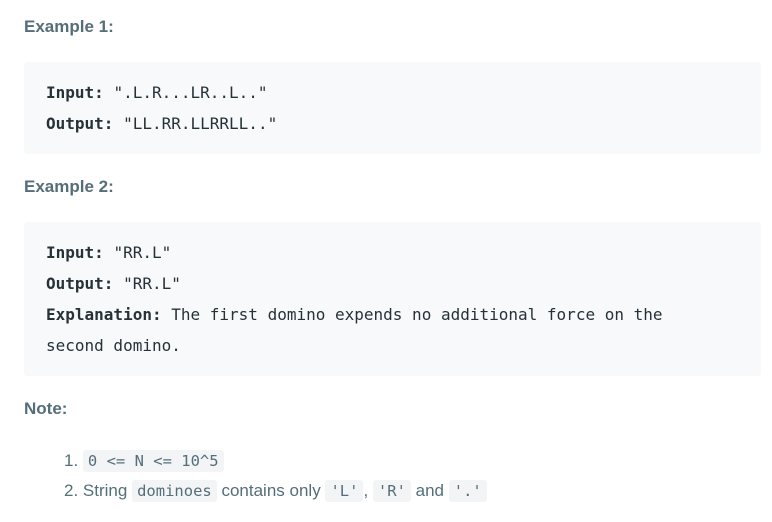 The width and height of the screenshot is (772, 522). I want to click on char-r-code: 'R', so click(391, 491).